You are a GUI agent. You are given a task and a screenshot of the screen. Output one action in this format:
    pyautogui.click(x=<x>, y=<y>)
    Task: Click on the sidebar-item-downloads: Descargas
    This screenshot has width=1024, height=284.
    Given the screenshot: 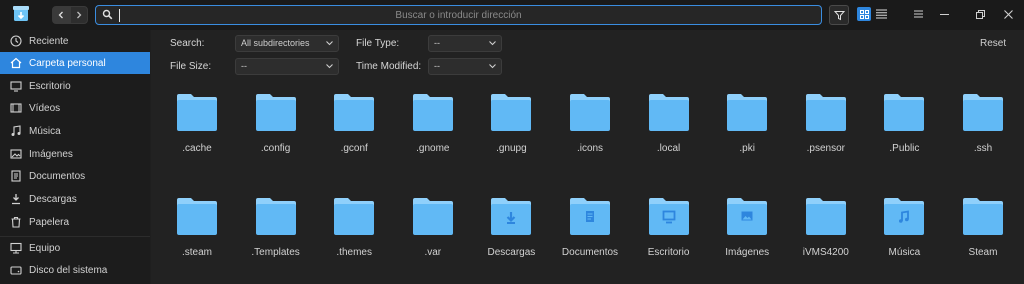 What is the action you would take?
    pyautogui.click(x=75, y=199)
    